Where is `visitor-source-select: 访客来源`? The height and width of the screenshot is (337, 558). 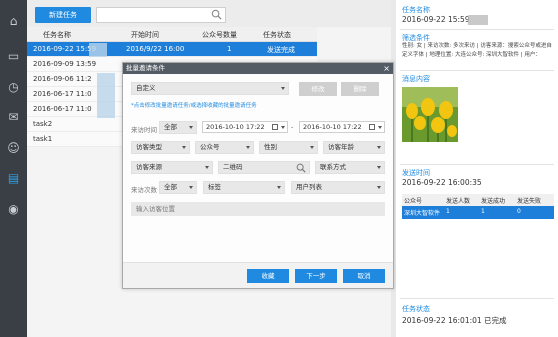
visitor-source-select: 访客来源 is located at coordinates (172, 167).